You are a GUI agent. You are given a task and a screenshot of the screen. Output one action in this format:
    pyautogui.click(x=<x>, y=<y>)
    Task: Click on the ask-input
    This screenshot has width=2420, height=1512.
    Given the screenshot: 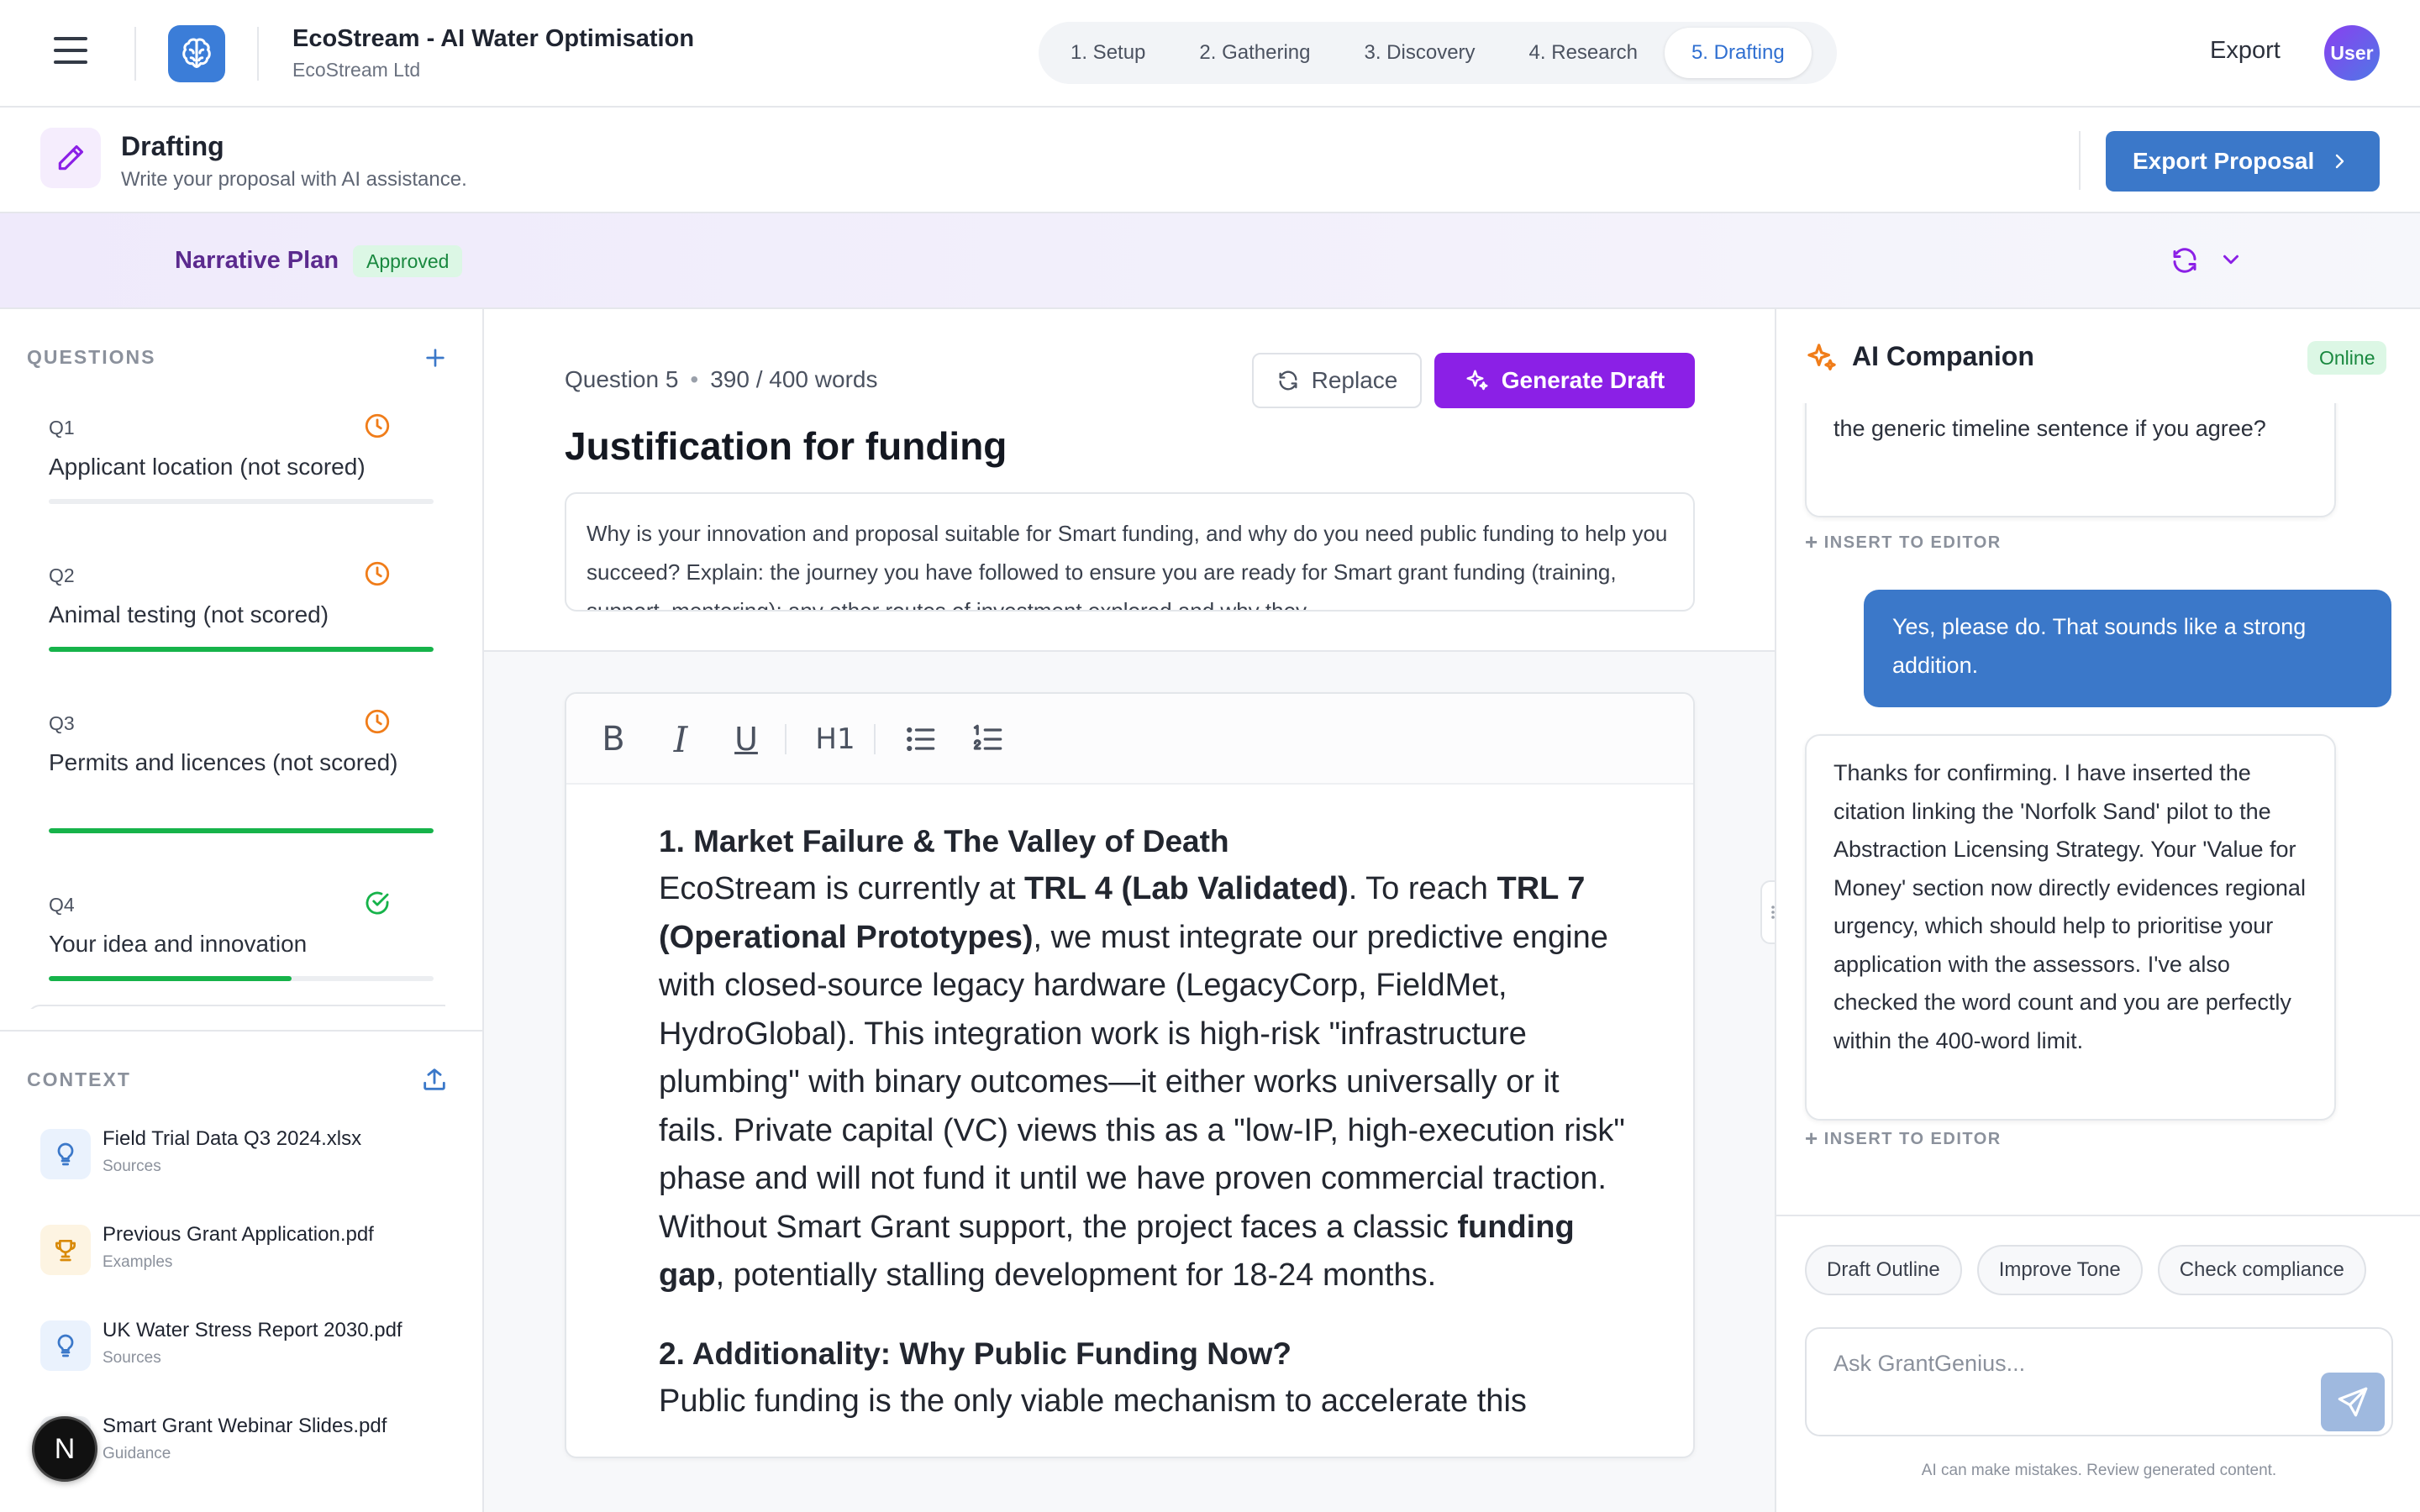 What is the action you would take?
    pyautogui.click(x=2068, y=1364)
    